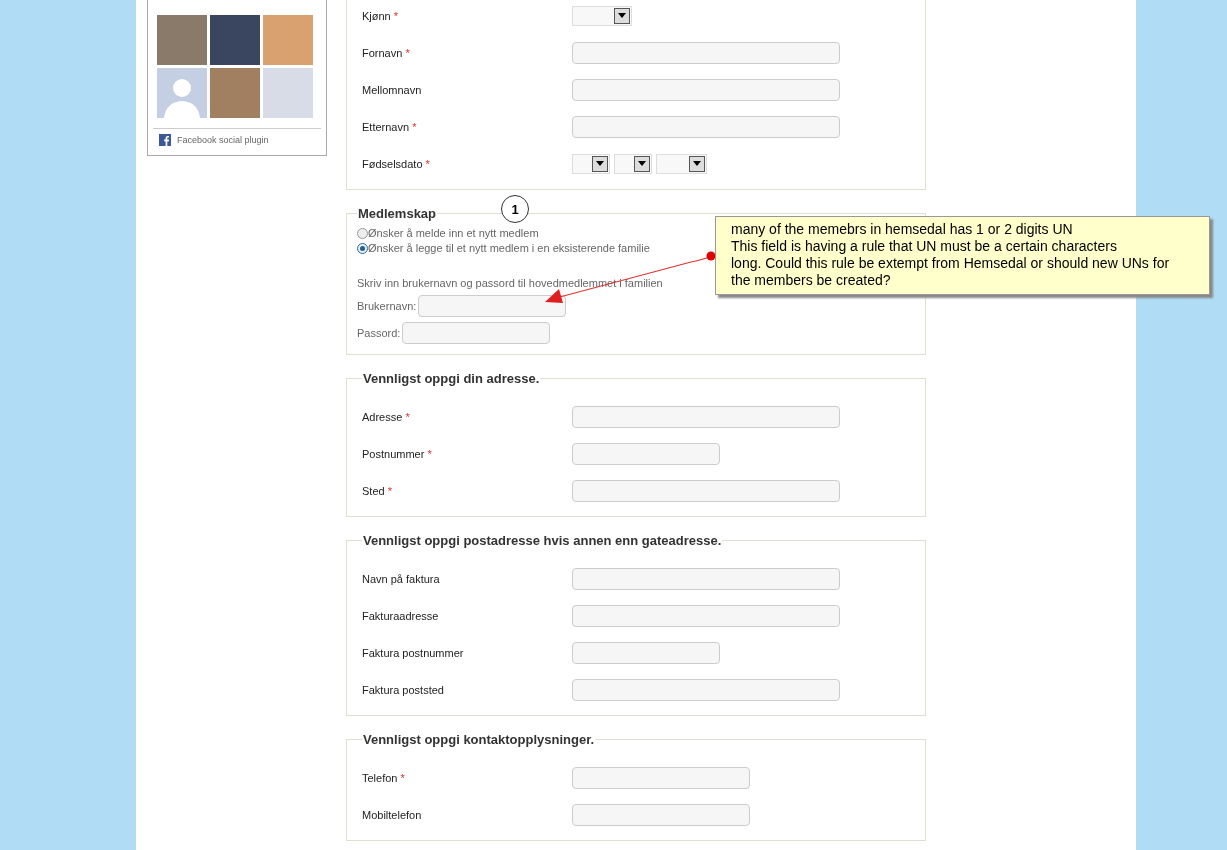 Image resolution: width=1227 pixels, height=850 pixels. What do you see at coordinates (397, 213) in the screenshot?
I see `section-title: Medlemskap` at bounding box center [397, 213].